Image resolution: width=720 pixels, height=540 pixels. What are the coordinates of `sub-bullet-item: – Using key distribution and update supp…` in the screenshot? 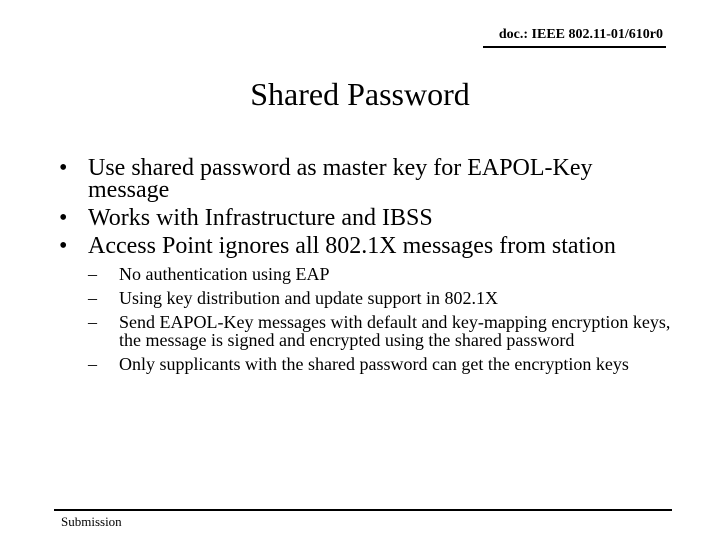 It's located at (383, 298).